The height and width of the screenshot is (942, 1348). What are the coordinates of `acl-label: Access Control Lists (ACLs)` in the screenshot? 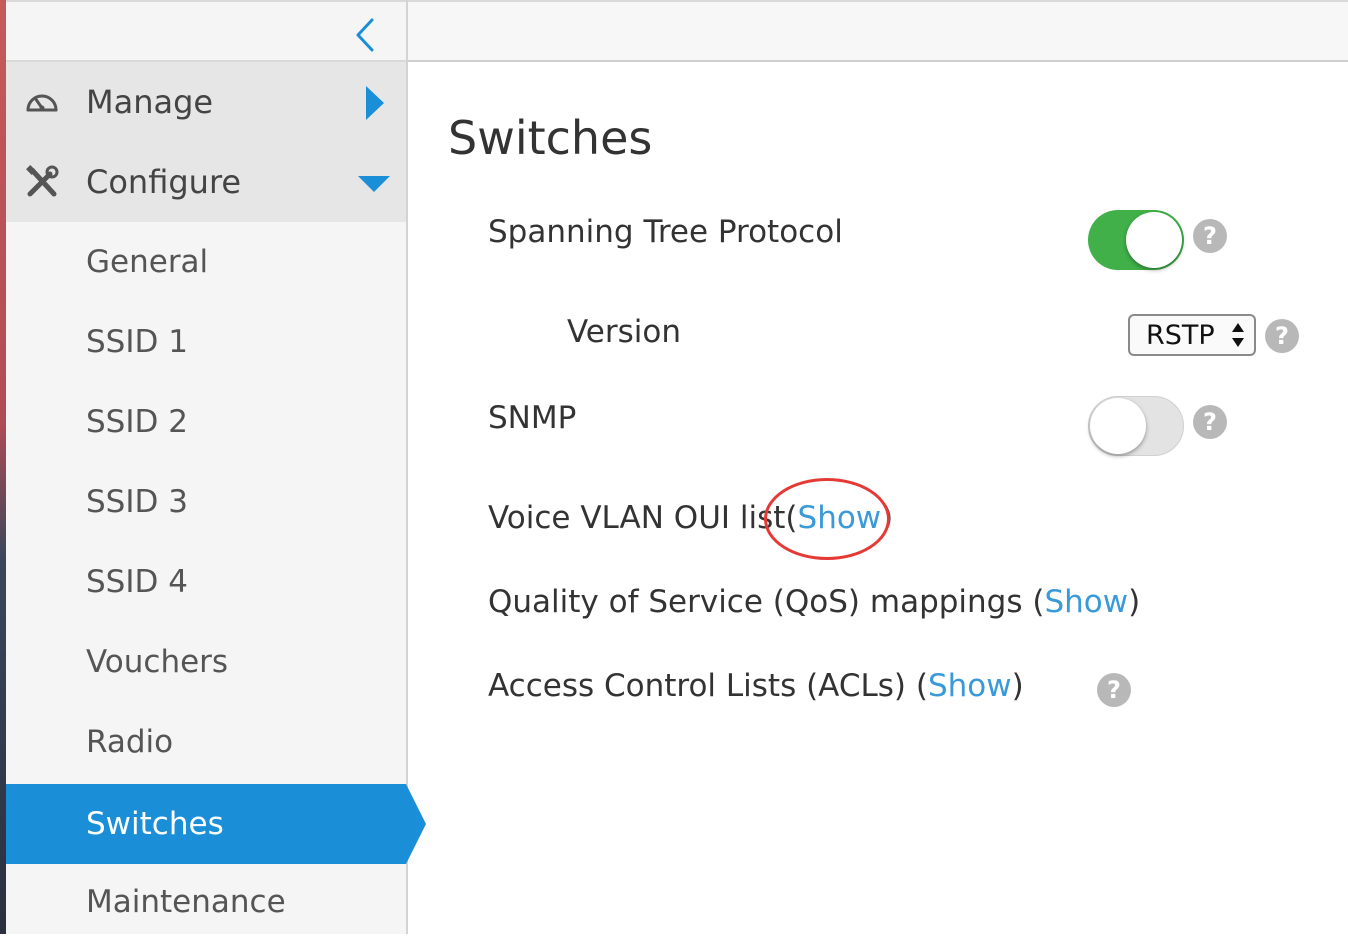 It's located at (702, 686).